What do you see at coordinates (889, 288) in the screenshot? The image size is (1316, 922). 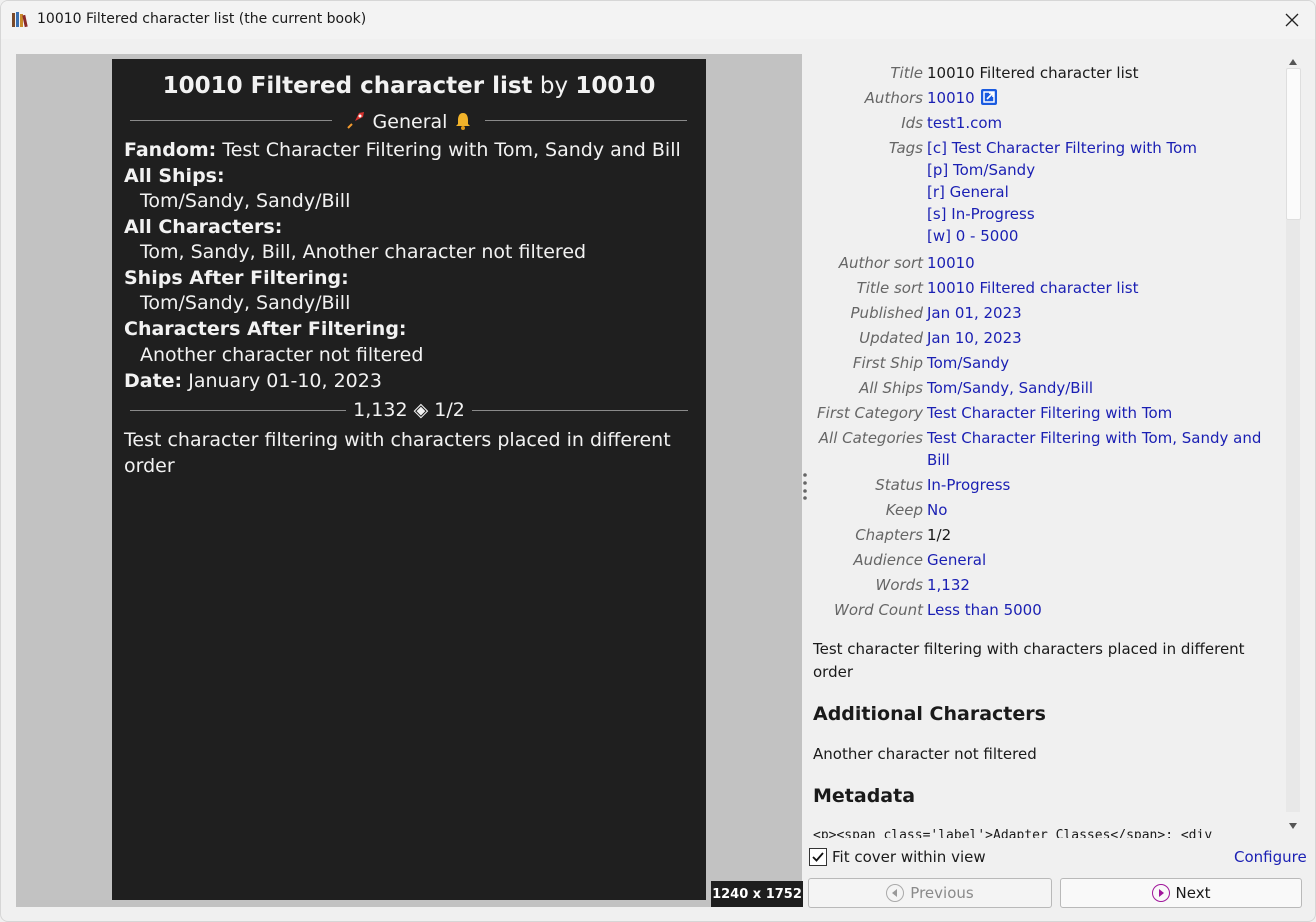 I see `field-label: Title sort` at bounding box center [889, 288].